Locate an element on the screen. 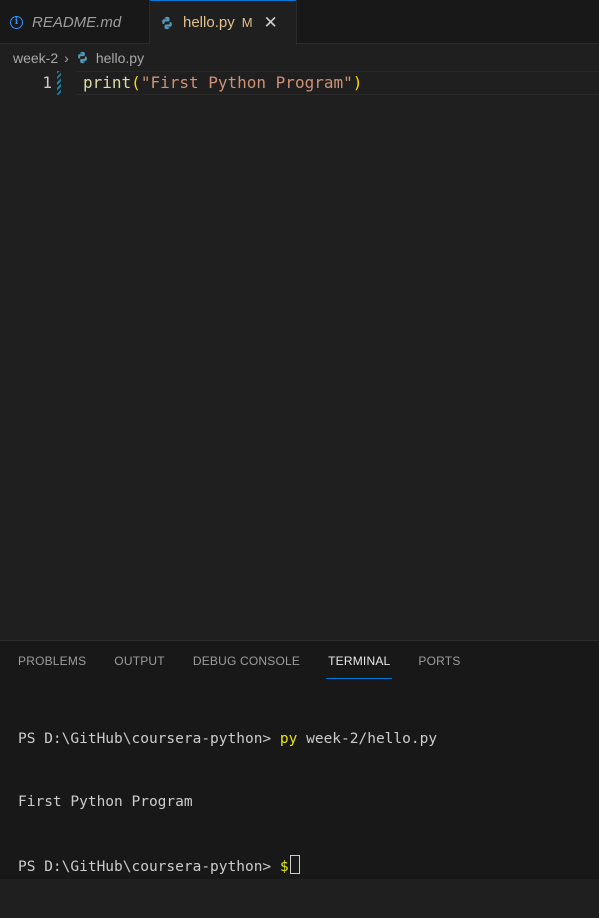  terminal-line: First Python Program is located at coordinates (227, 802).